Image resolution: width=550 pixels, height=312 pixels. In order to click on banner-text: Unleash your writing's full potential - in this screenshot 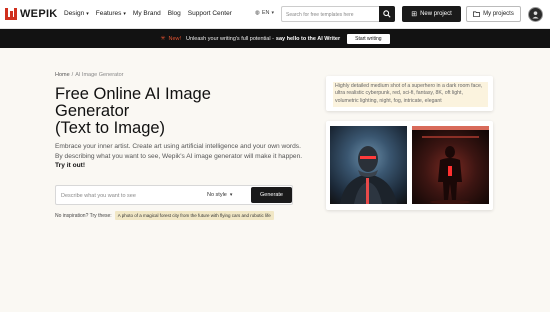, I will do `click(230, 38)`.